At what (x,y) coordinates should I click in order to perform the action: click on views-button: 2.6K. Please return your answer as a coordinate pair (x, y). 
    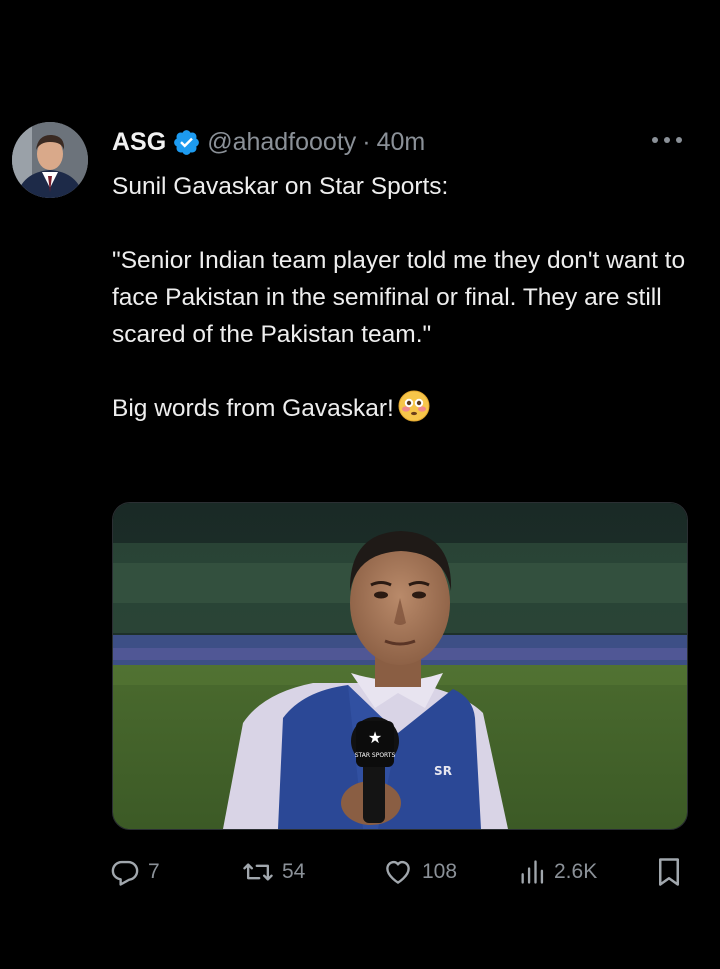
    Looking at the image, I should click on (557, 872).